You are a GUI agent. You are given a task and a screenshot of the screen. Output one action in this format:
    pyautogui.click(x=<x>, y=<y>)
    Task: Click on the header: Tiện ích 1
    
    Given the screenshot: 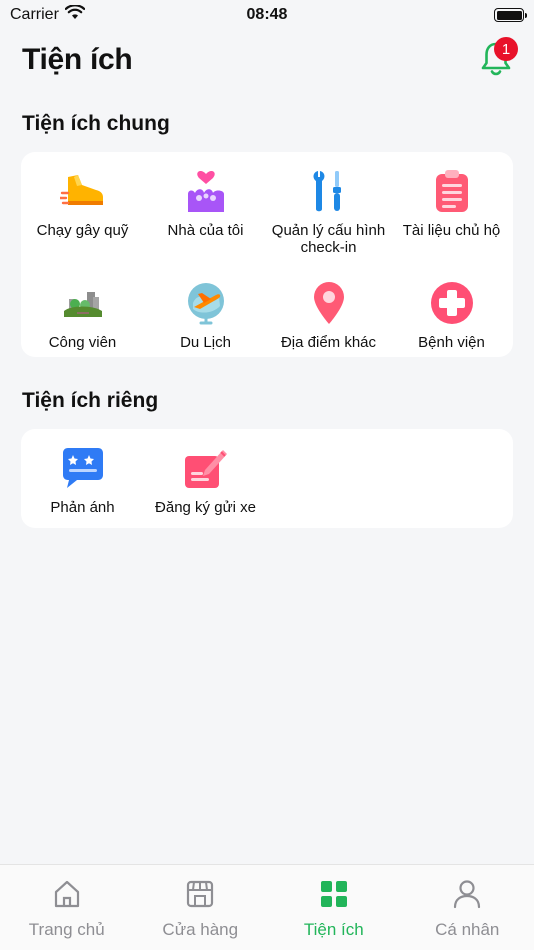 What is the action you would take?
    pyautogui.click(x=270, y=59)
    